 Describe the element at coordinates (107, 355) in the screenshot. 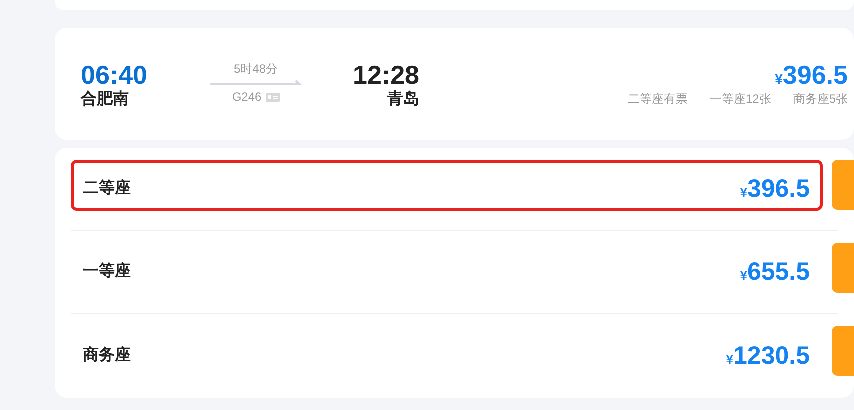

I see `seat-class-label: 商务座` at that location.